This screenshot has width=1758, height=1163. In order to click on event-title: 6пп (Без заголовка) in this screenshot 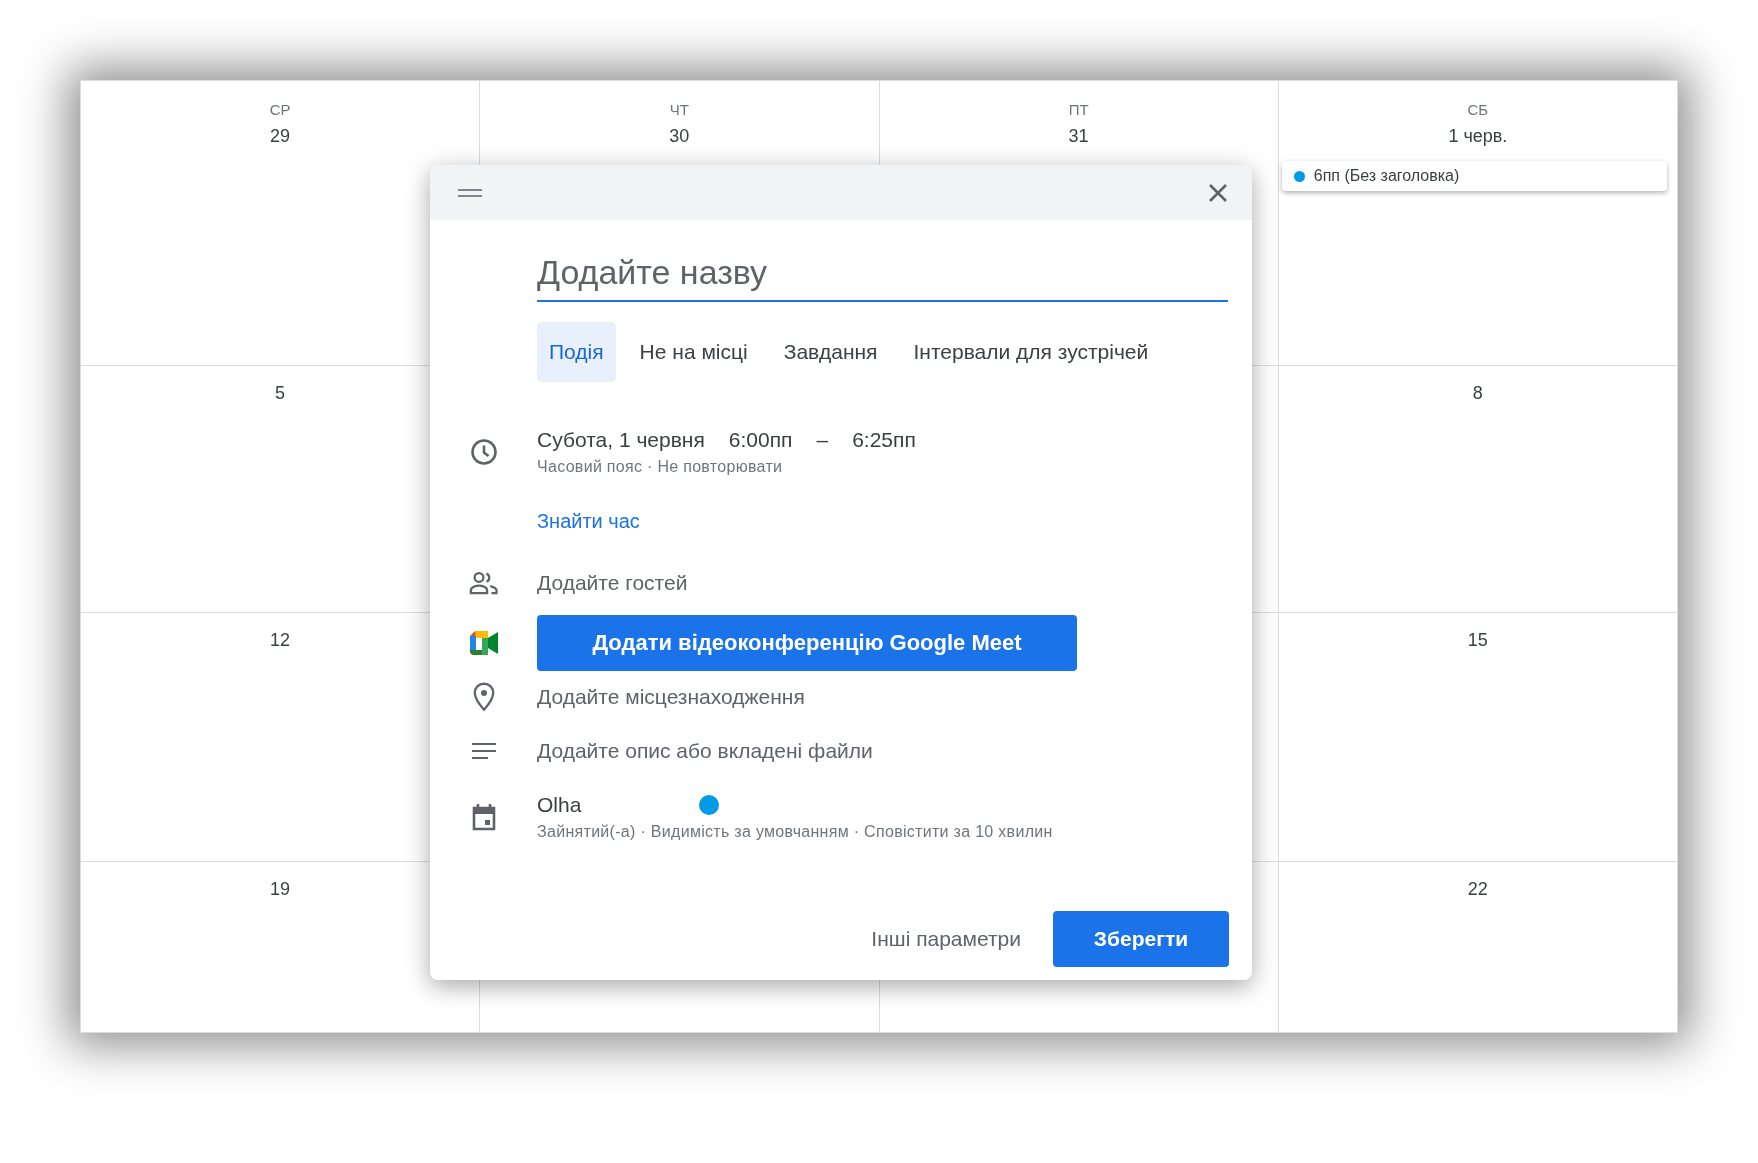, I will do `click(1386, 176)`.